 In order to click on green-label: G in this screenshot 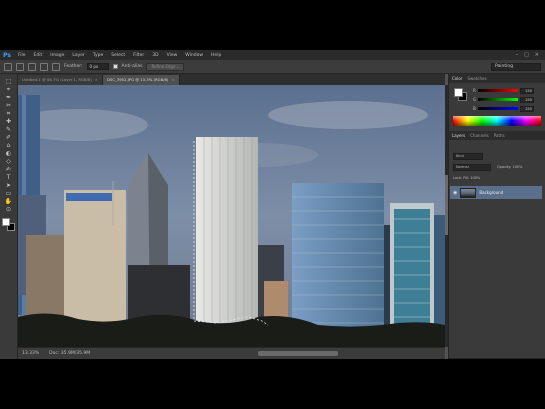, I will do `click(475, 99)`.